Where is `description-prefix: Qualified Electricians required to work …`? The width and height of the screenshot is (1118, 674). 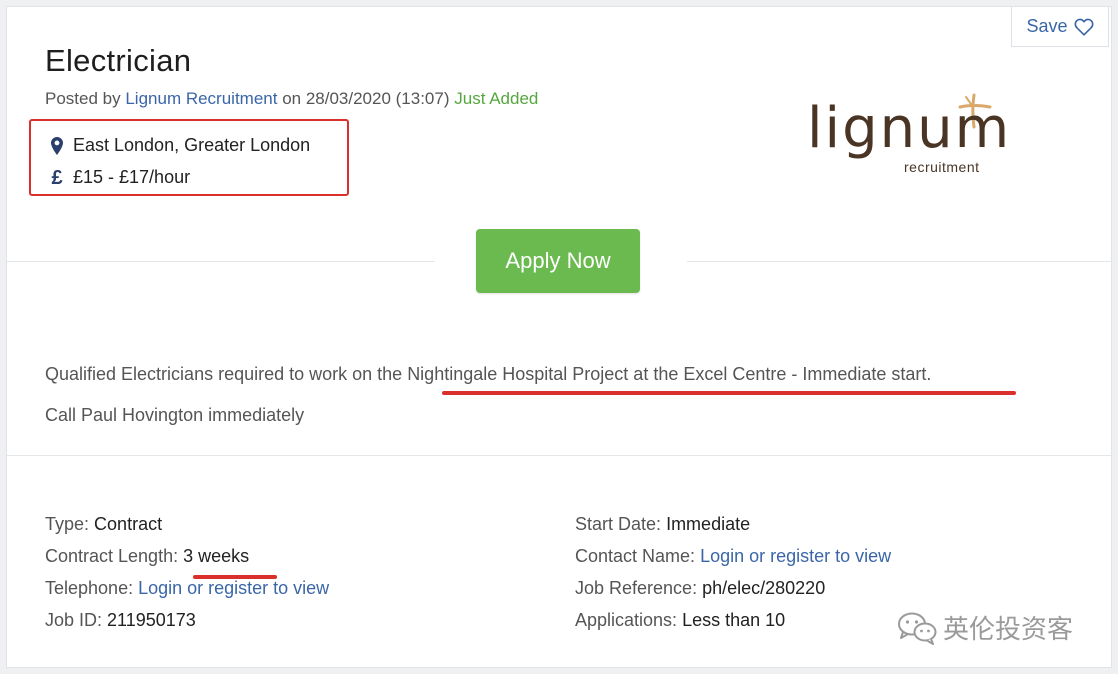 description-prefix: Qualified Electricians required to work … is located at coordinates (226, 374).